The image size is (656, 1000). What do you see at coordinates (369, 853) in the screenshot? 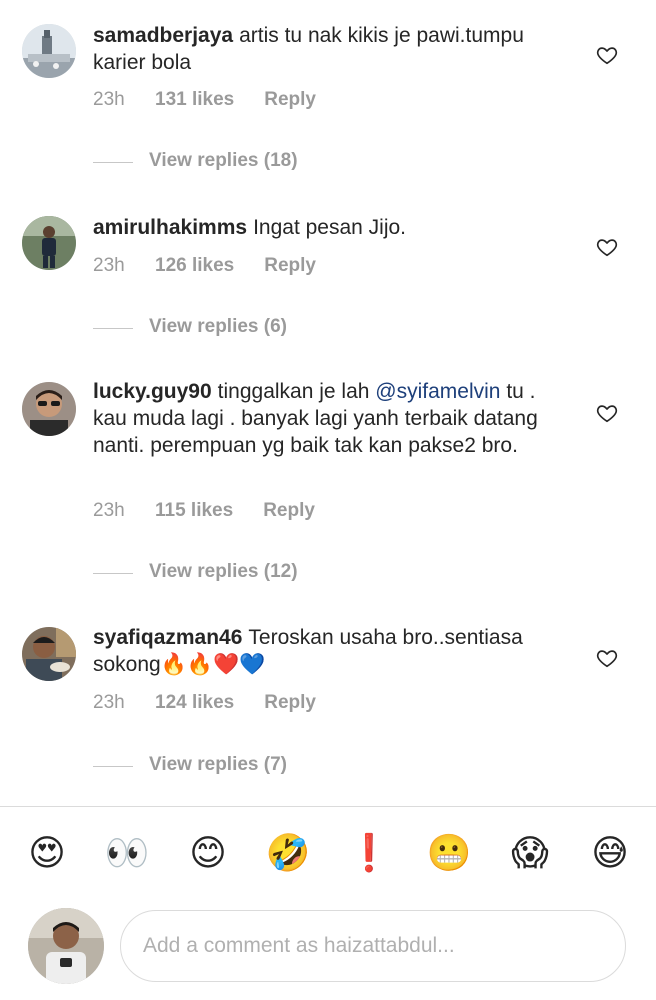
I see `exclamation-emoji-button: ❗` at bounding box center [369, 853].